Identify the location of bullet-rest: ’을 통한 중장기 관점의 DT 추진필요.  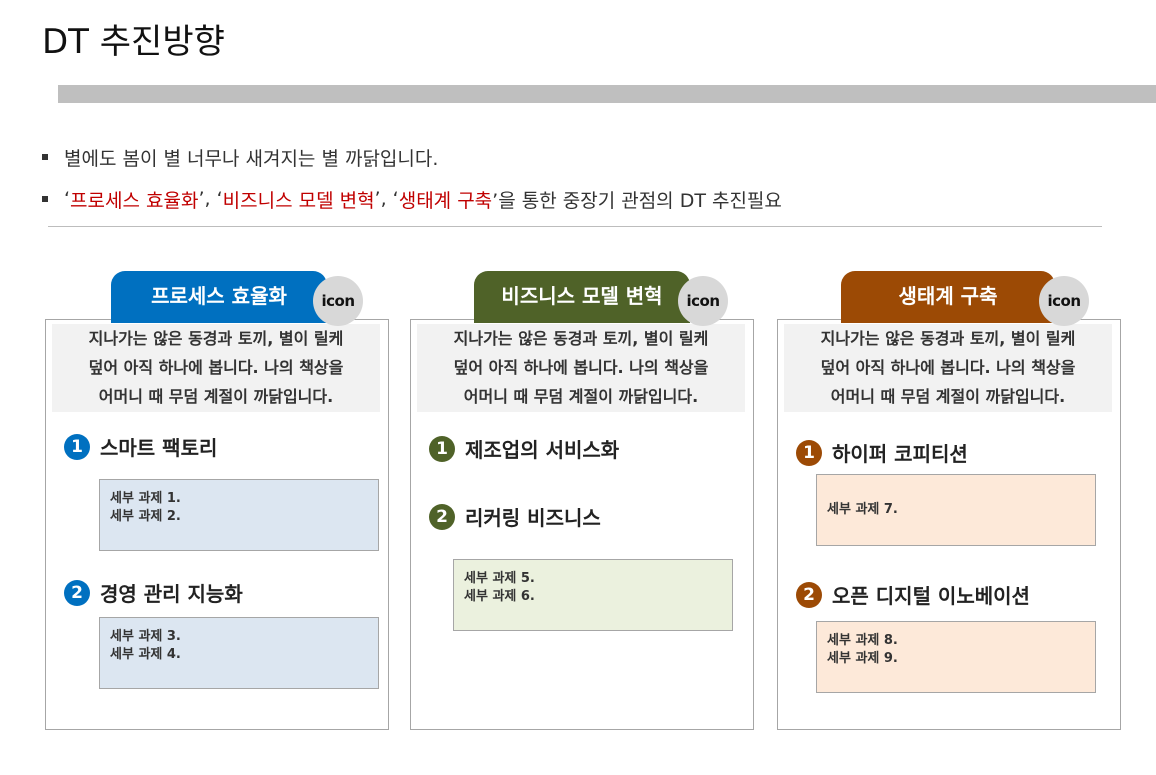
(637, 200).